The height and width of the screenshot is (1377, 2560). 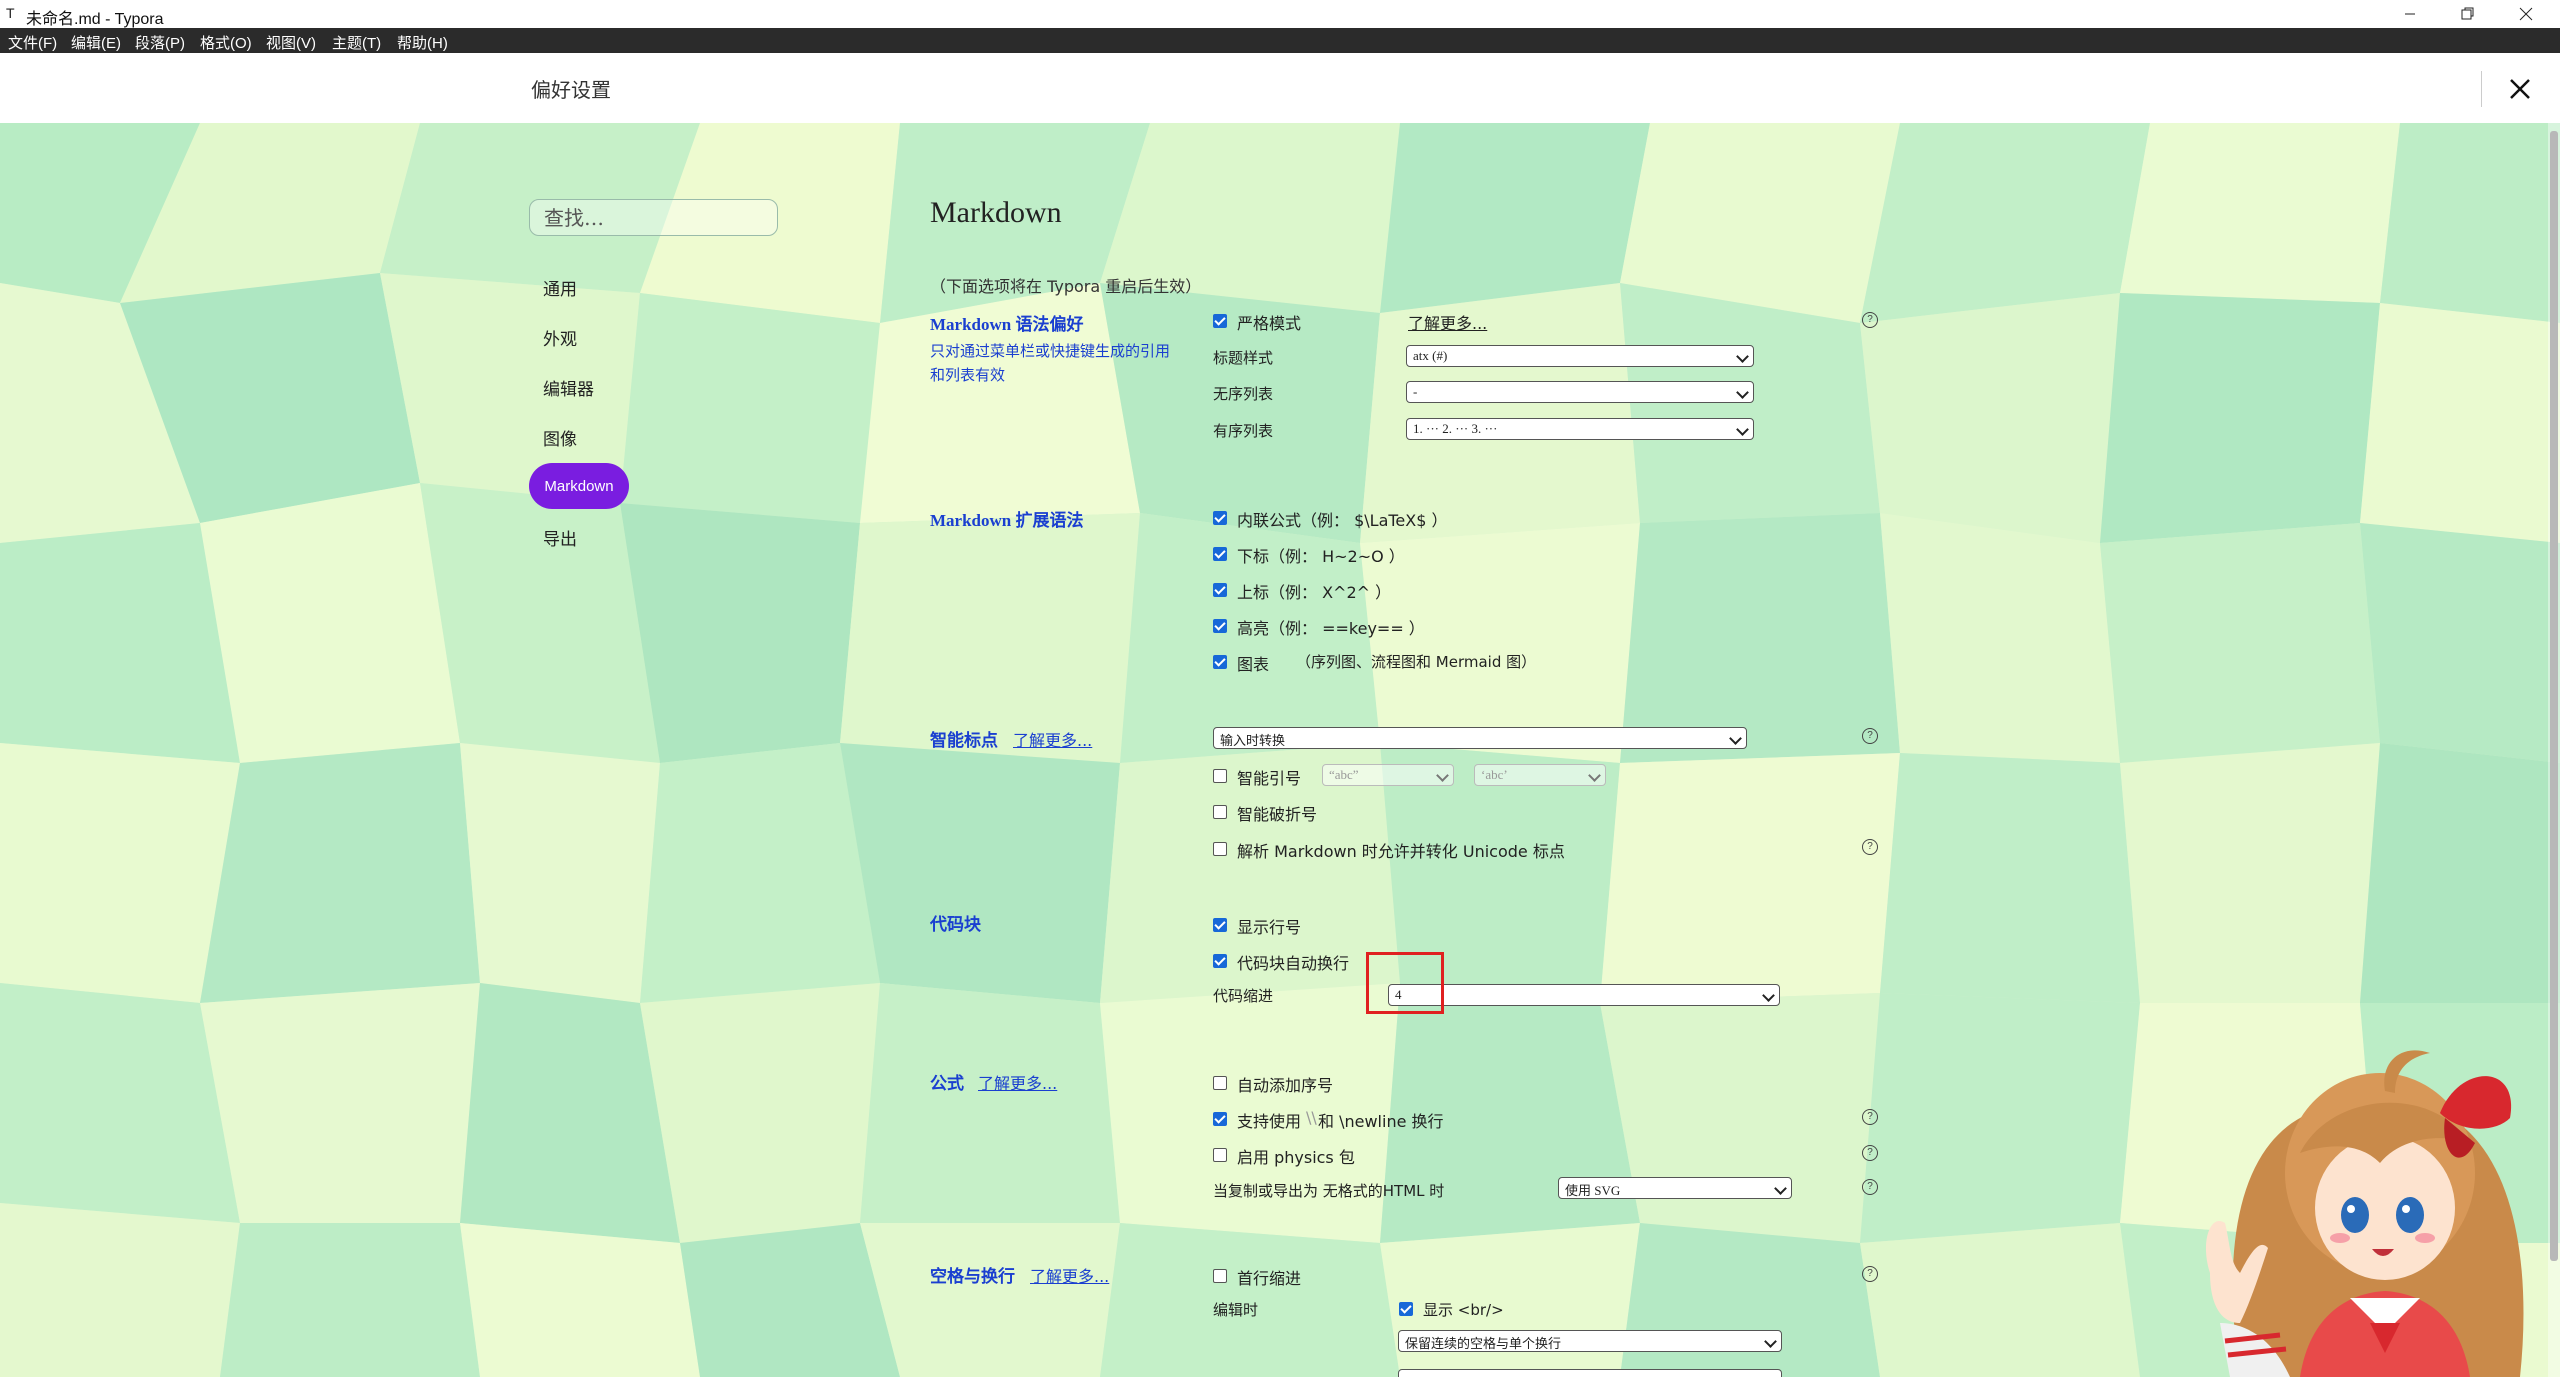 What do you see at coordinates (1269, 1278) in the screenshot?
I see `first-line-indent-label: 首行缩进` at bounding box center [1269, 1278].